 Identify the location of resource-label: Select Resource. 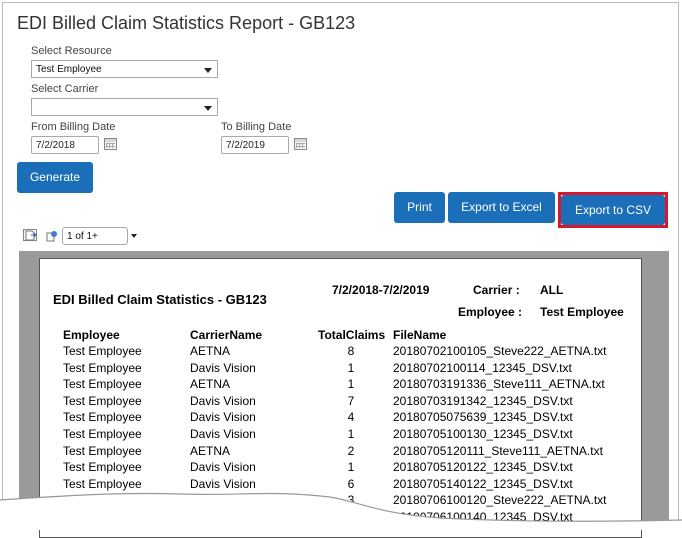
(71, 51).